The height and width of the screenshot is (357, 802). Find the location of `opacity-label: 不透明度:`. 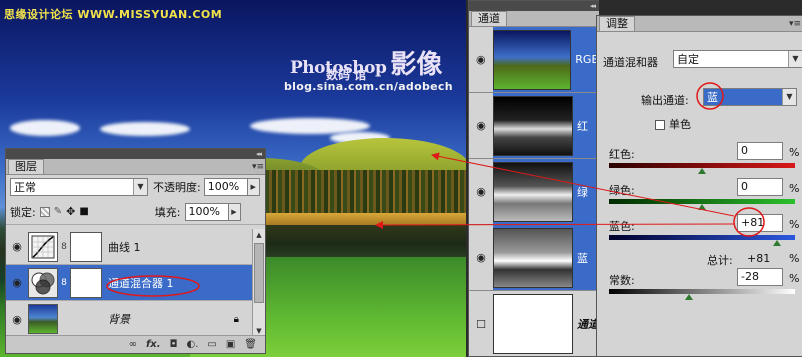

opacity-label: 不透明度: is located at coordinates (177, 187).